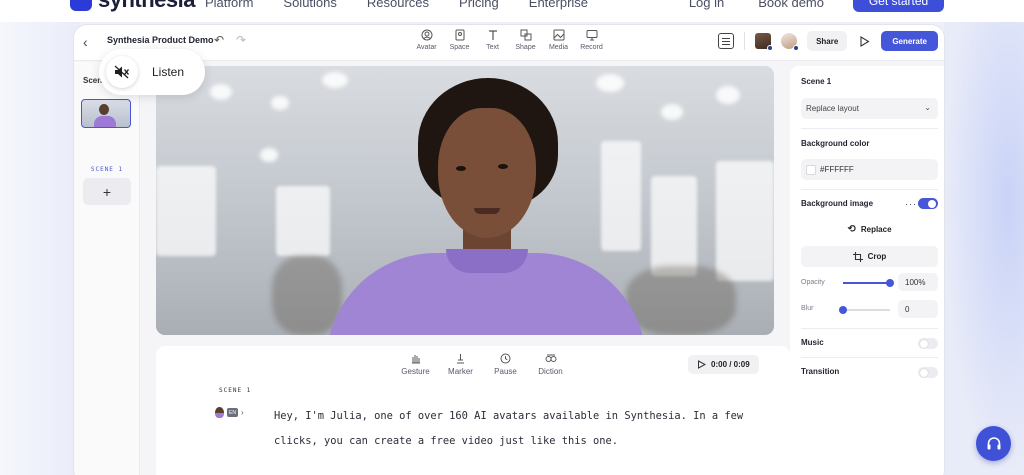 This screenshot has height=475, width=1024. I want to click on blur-slider, so click(864, 310).